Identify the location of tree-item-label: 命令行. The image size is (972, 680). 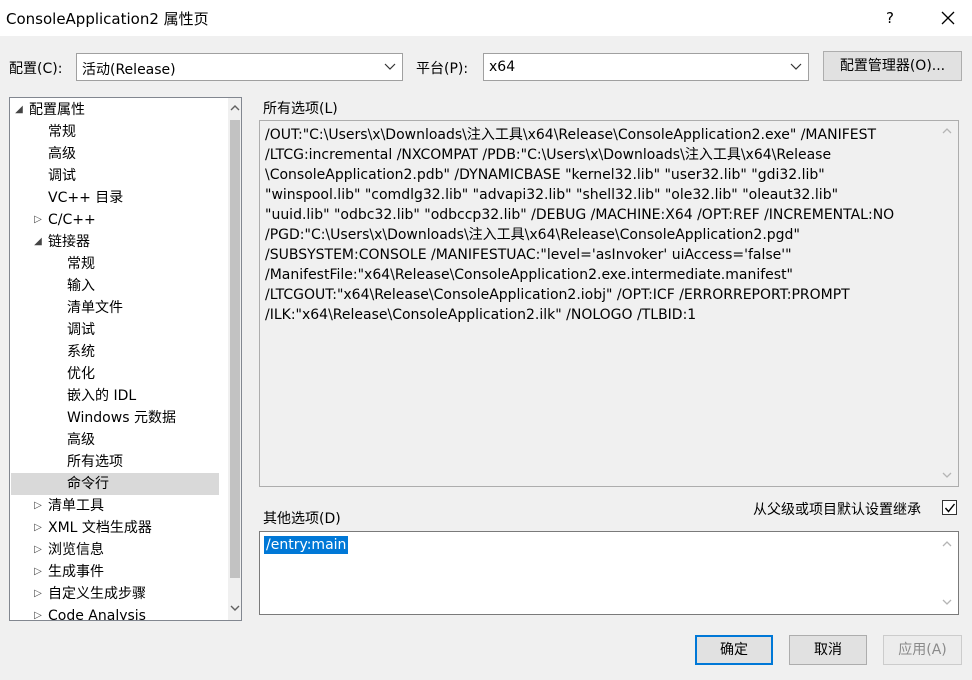
(88, 484).